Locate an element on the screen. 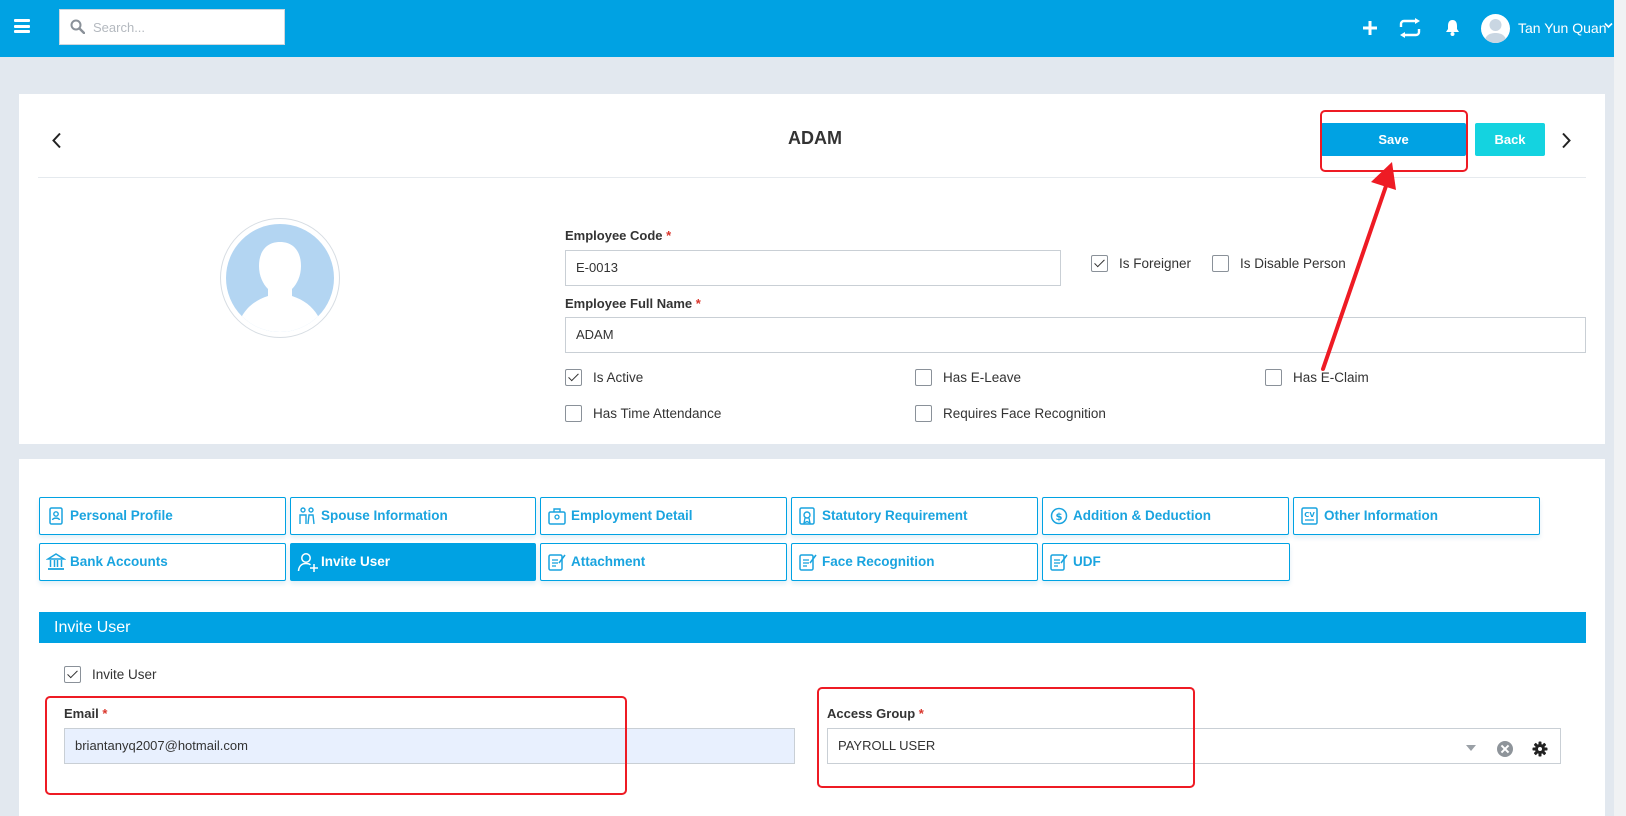 The height and width of the screenshot is (816, 1626). full-name-label: Employee Full Name * is located at coordinates (633, 303).